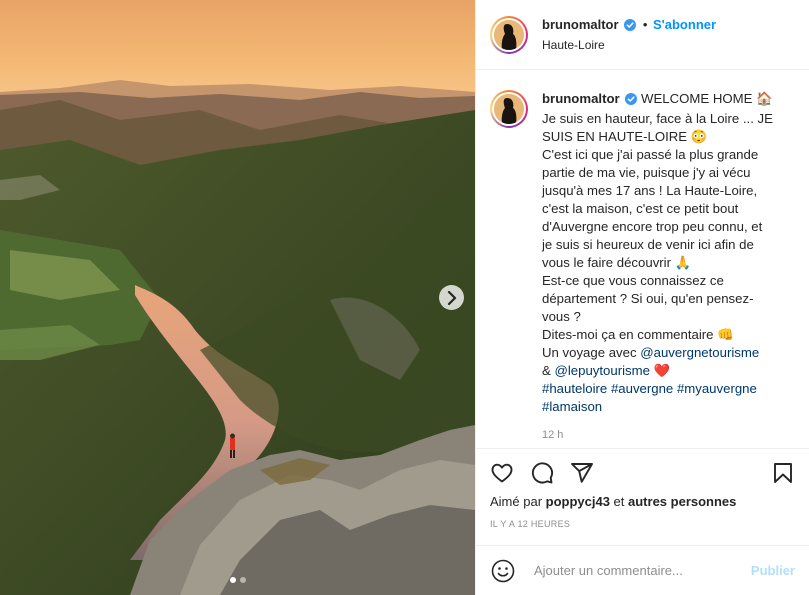  Describe the element at coordinates (518, 501) in the screenshot. I see `likes-prefix: Aimé par` at that location.